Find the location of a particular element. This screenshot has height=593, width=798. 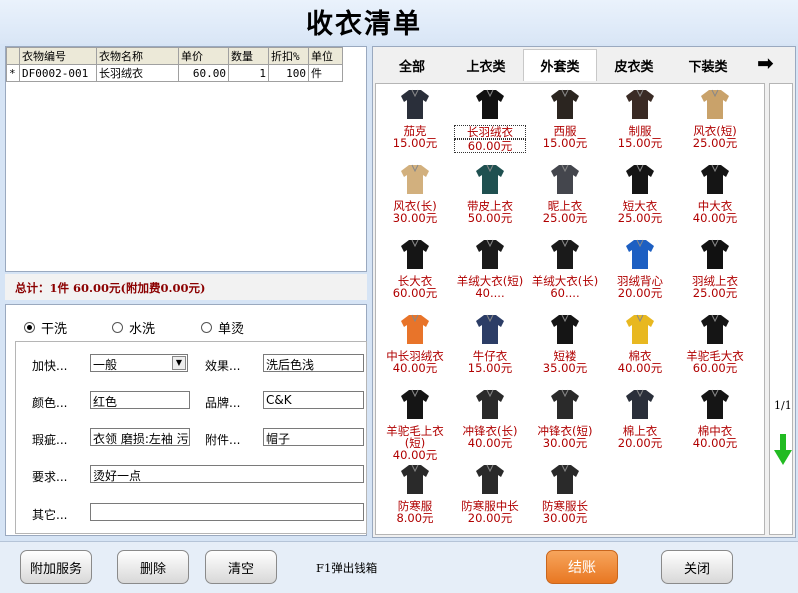

cashmere-short-icon is located at coordinates (490, 254).